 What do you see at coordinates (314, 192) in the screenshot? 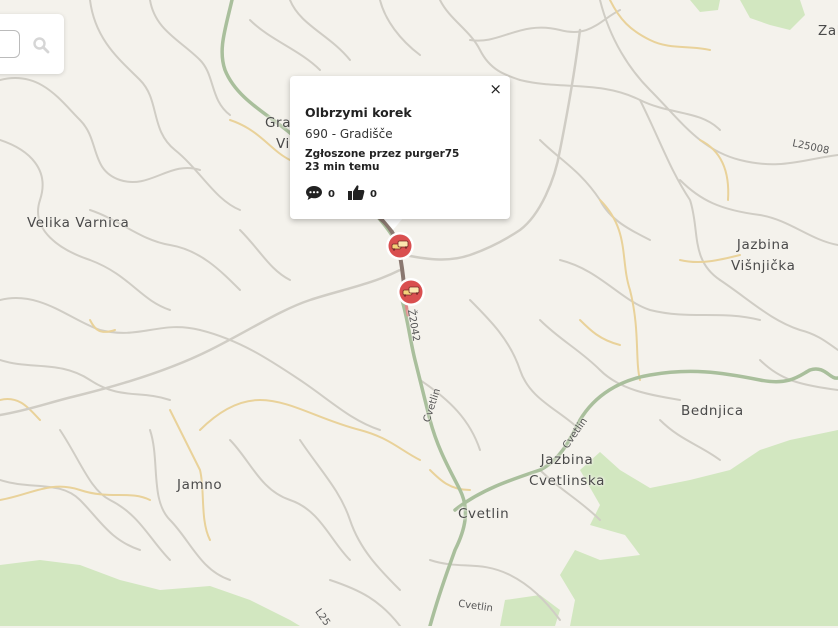
I see `comment-icon` at bounding box center [314, 192].